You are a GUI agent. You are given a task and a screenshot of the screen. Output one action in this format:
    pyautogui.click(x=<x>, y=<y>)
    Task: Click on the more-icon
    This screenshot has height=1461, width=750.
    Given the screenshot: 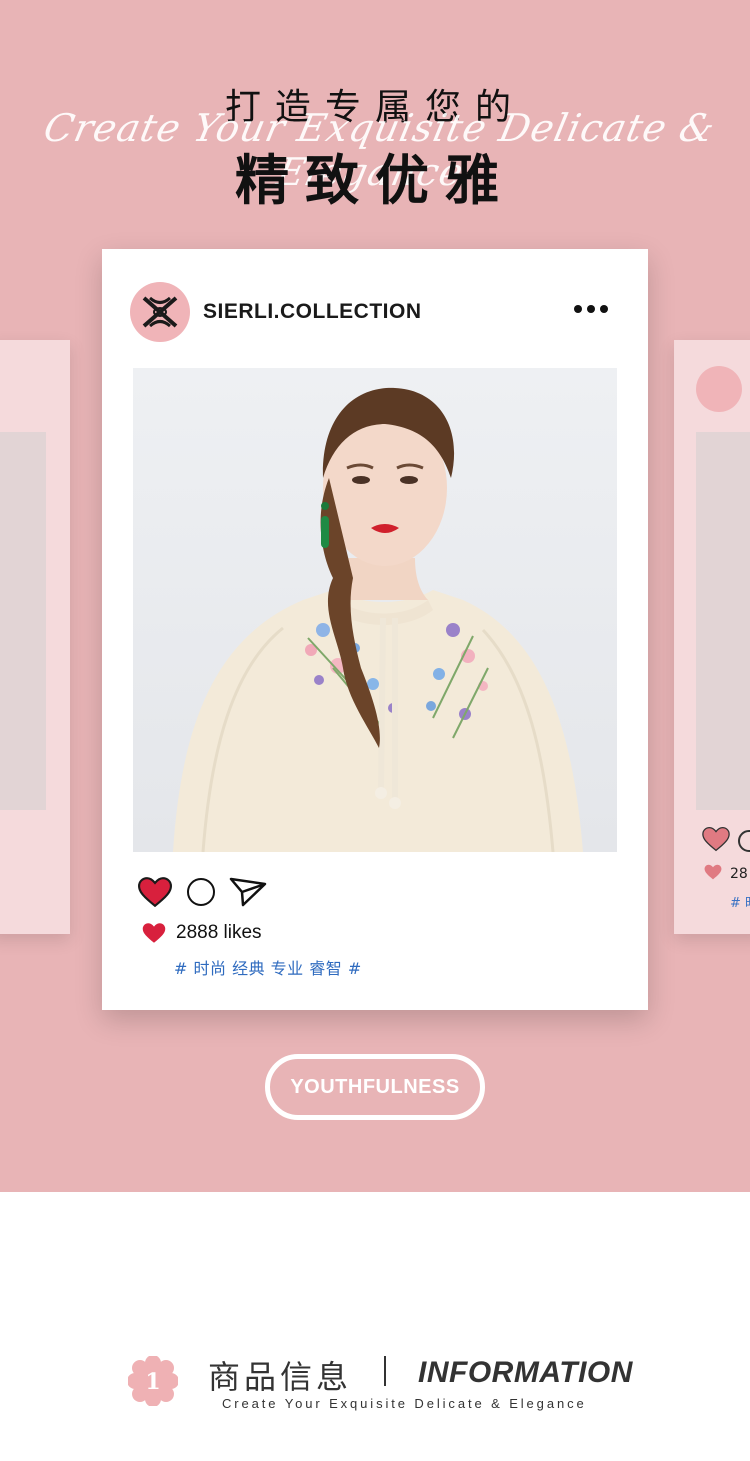 What is the action you would take?
    pyautogui.click(x=591, y=309)
    